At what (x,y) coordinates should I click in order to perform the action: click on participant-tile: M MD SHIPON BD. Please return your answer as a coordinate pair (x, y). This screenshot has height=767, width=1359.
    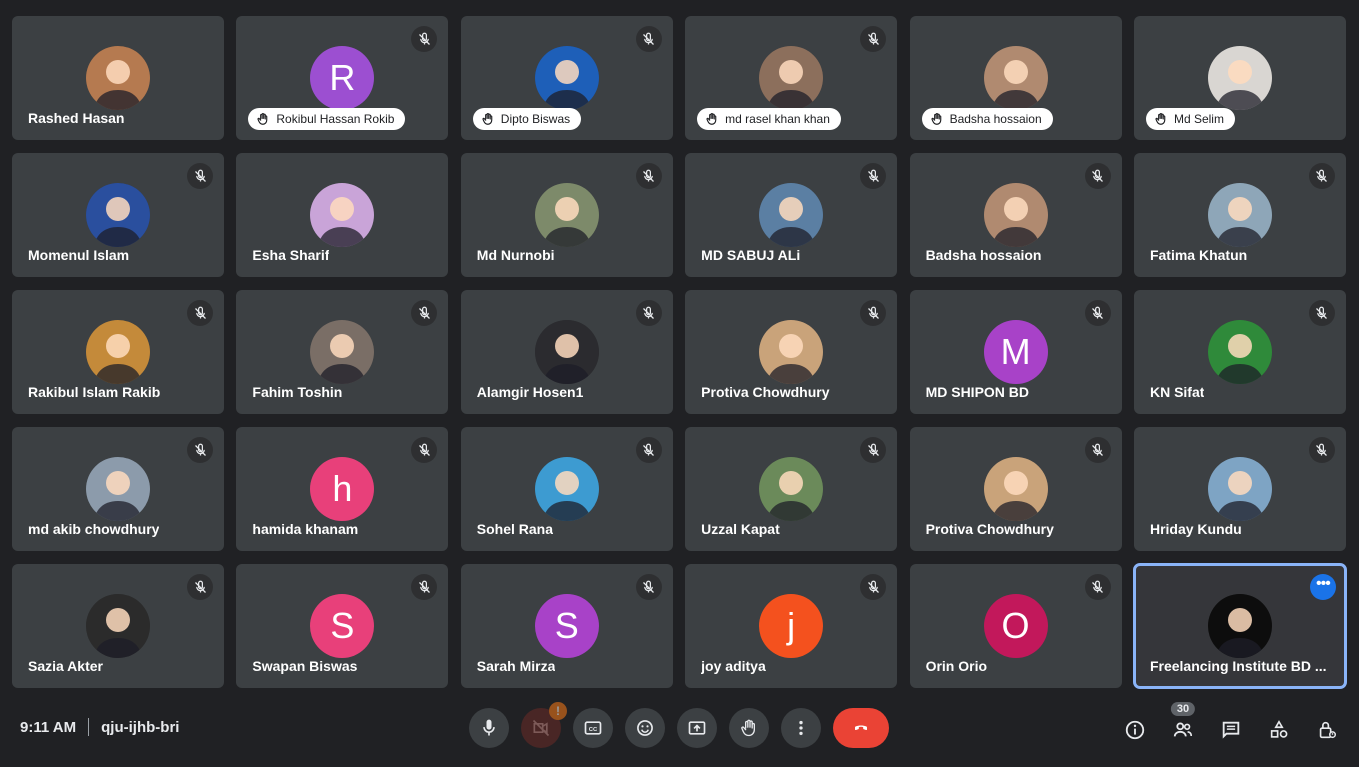
    Looking at the image, I should click on (1015, 352).